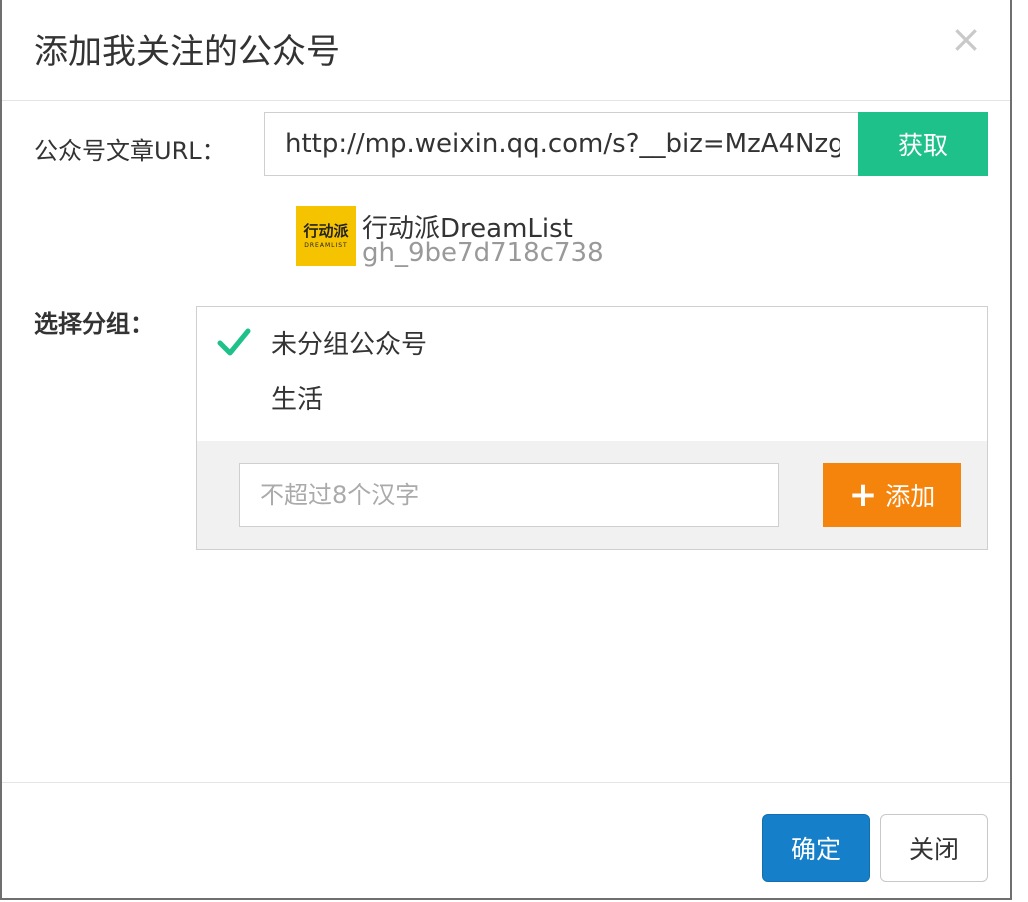 The image size is (1028, 902). Describe the element at coordinates (349, 342) in the screenshot. I see `group-item-ungrouped: 未分组公众号` at that location.